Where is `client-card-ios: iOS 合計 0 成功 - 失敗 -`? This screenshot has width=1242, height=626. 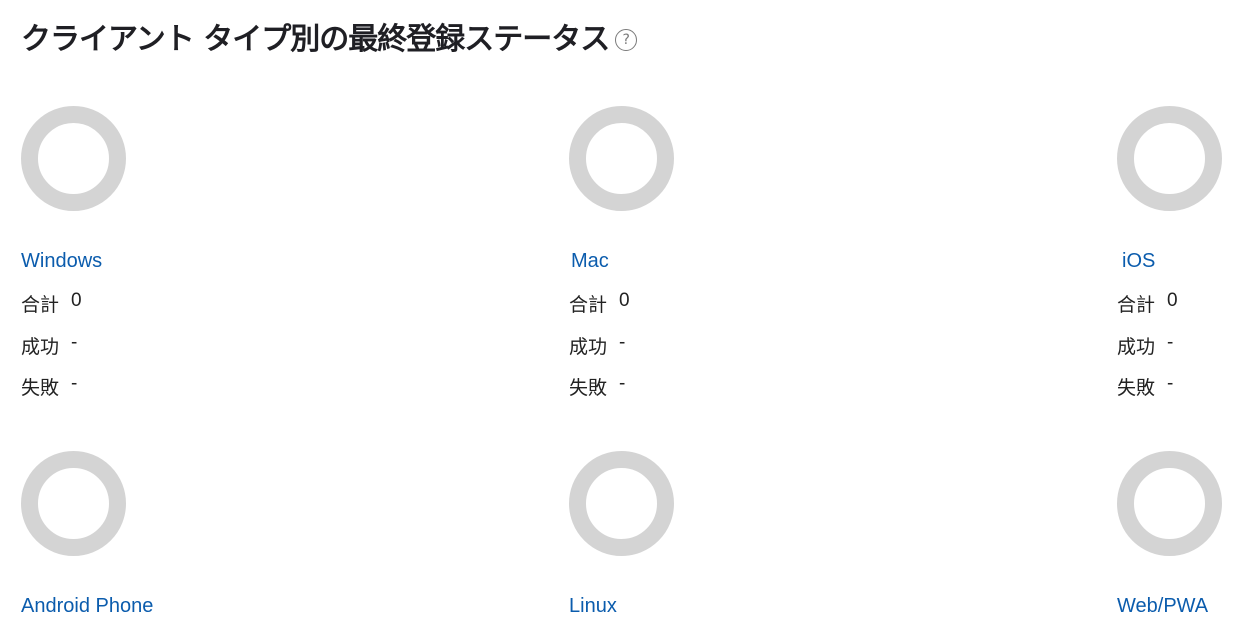
client-card-ios: iOS 合計 0 成功 - 失敗 - is located at coordinates (1177, 252).